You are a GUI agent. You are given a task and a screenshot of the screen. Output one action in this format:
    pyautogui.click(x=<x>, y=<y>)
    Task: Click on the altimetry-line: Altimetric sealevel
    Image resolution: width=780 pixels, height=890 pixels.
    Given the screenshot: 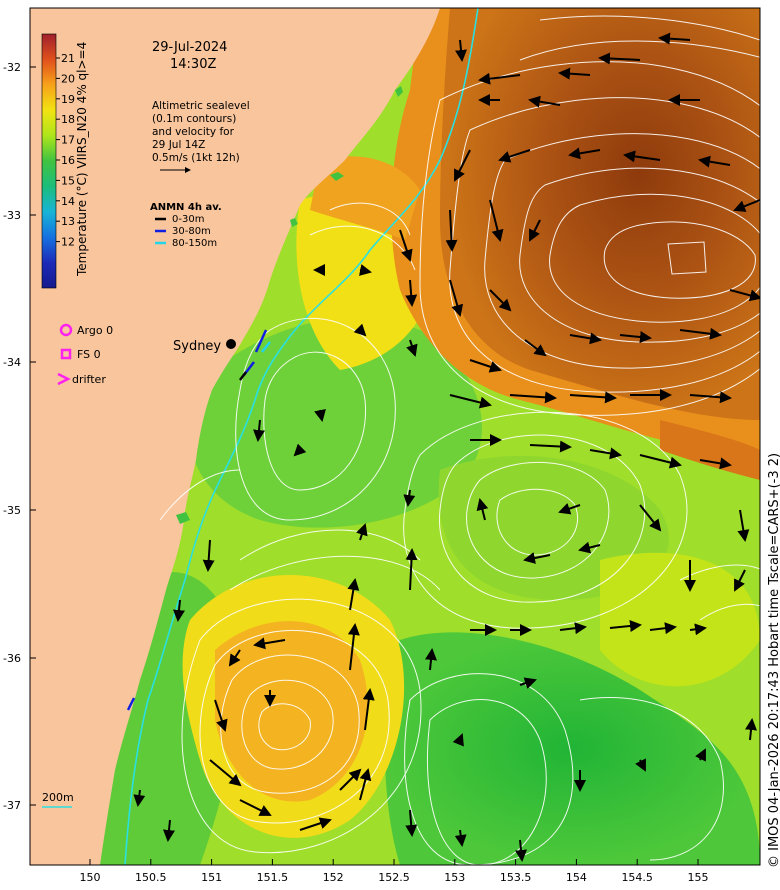 What is the action you would take?
    pyautogui.click(x=201, y=106)
    